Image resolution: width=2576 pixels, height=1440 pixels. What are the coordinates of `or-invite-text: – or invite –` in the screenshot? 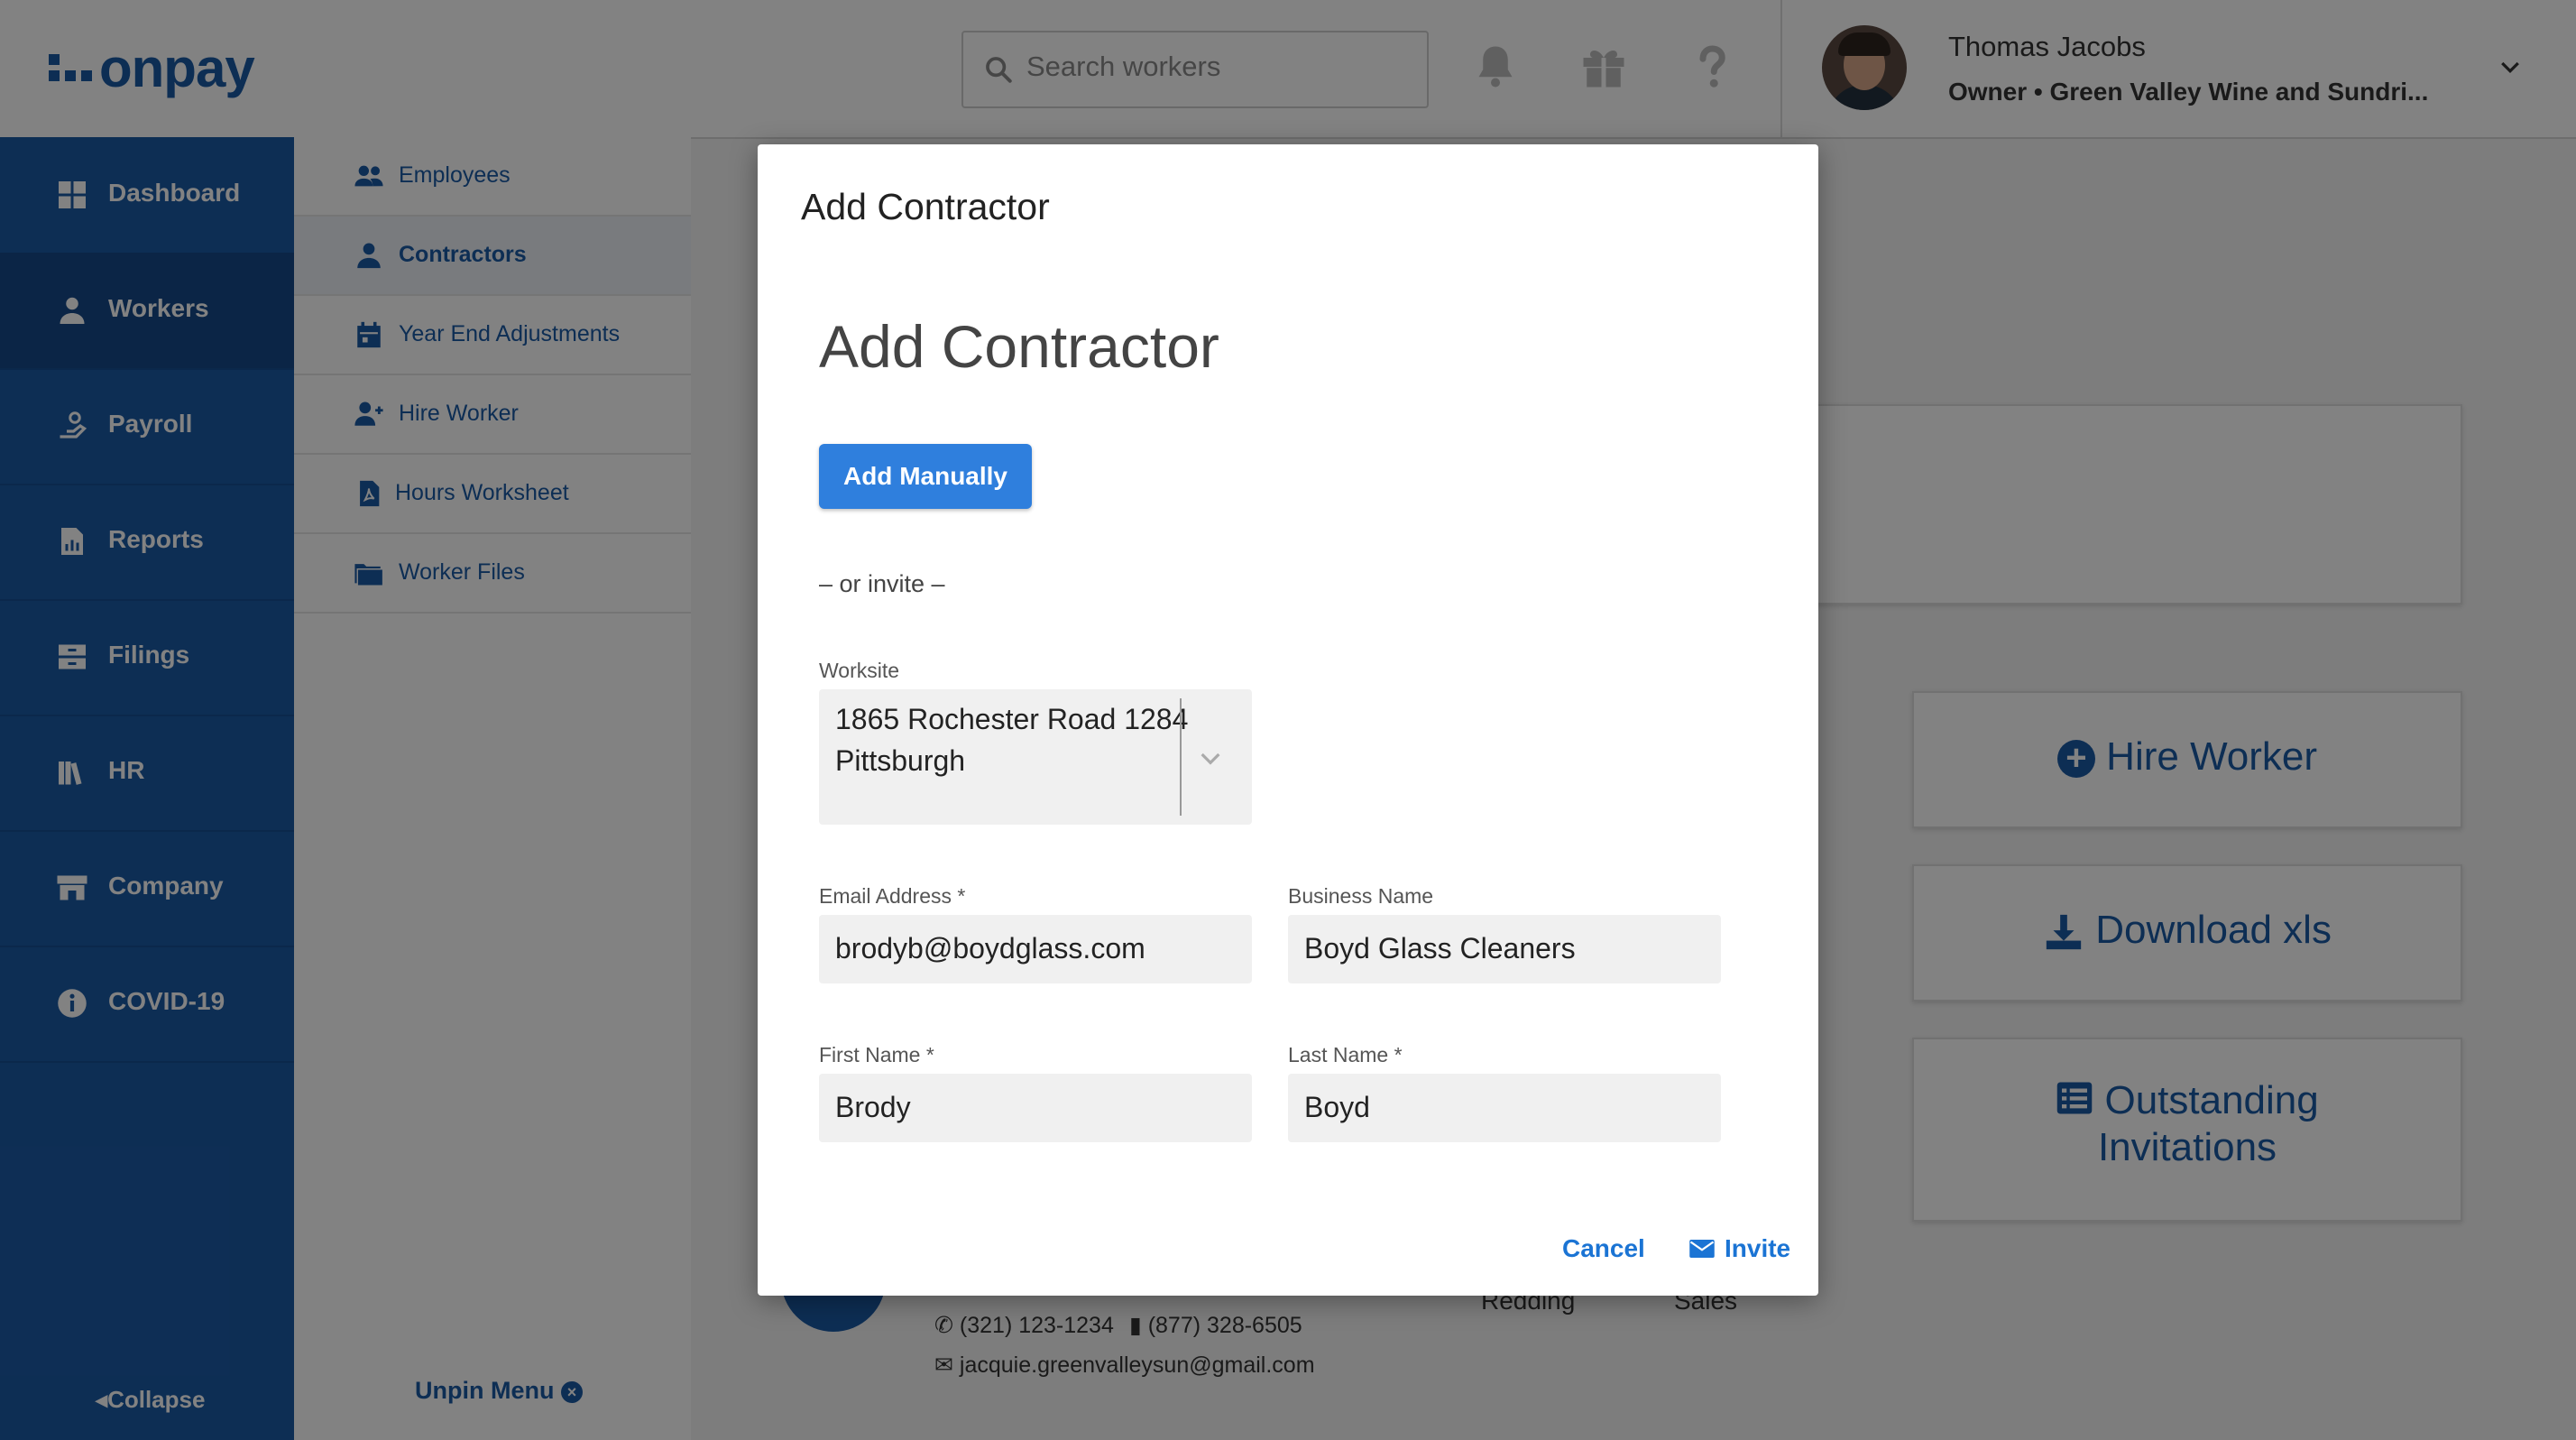 It's located at (882, 583).